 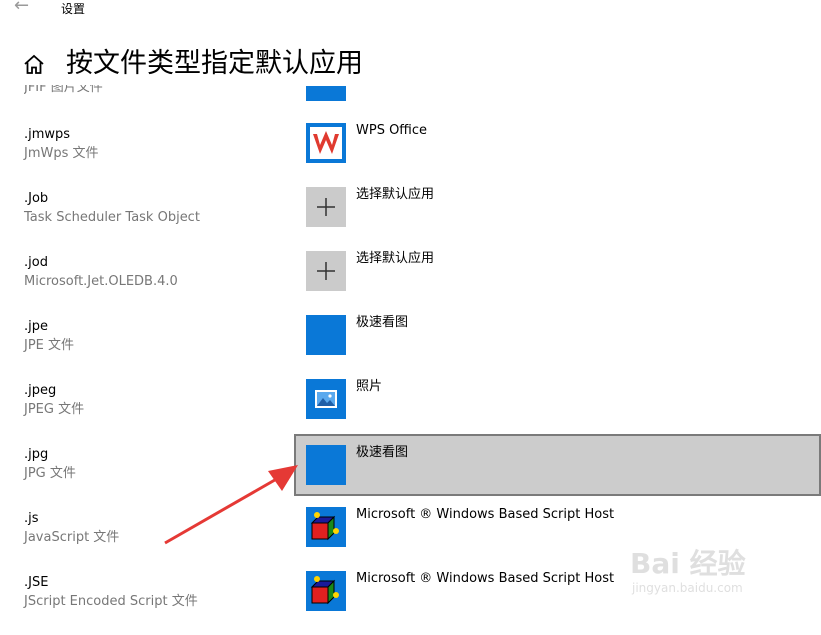 What do you see at coordinates (392, 130) in the screenshot?
I see `app-name: WPS Office` at bounding box center [392, 130].